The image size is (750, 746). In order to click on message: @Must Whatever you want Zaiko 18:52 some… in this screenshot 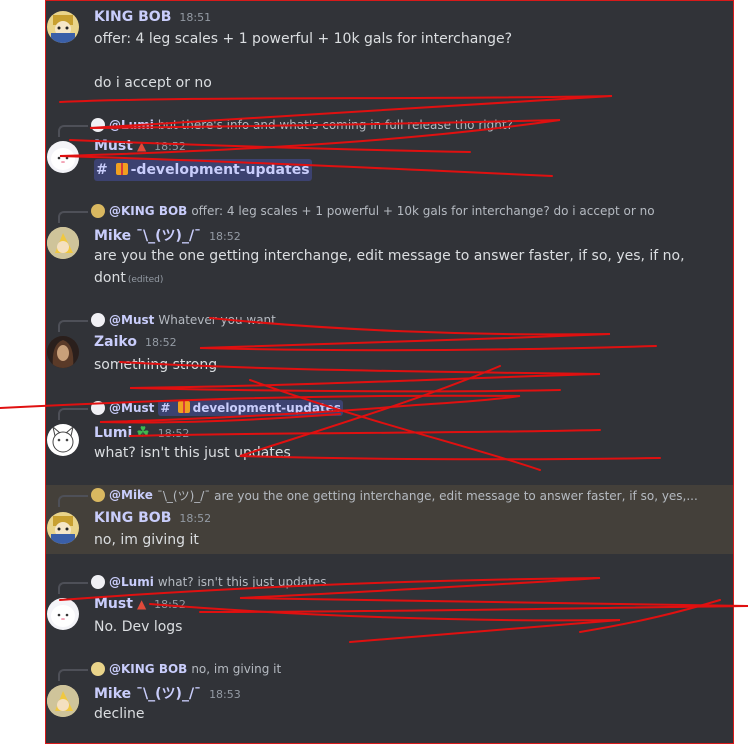, I will do `click(389, 346)`.